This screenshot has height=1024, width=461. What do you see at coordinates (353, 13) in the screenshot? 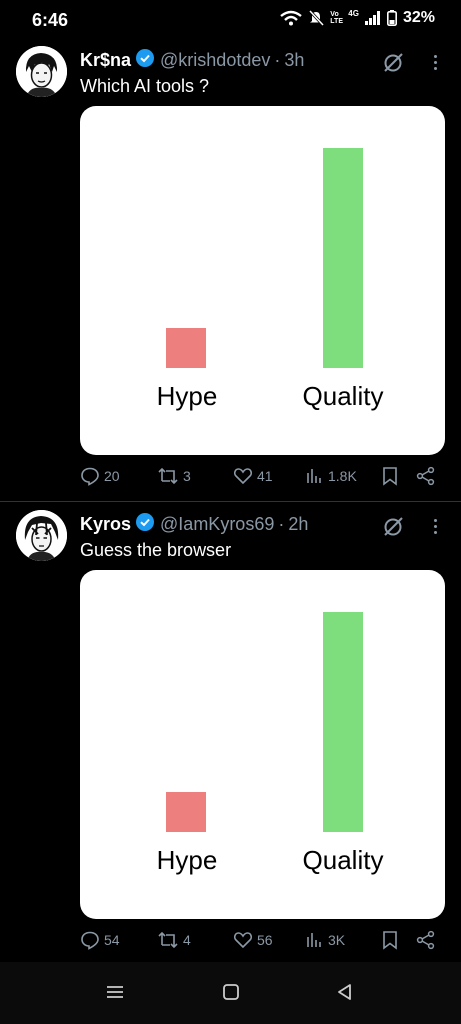
I see `signal-label: 4G` at bounding box center [353, 13].